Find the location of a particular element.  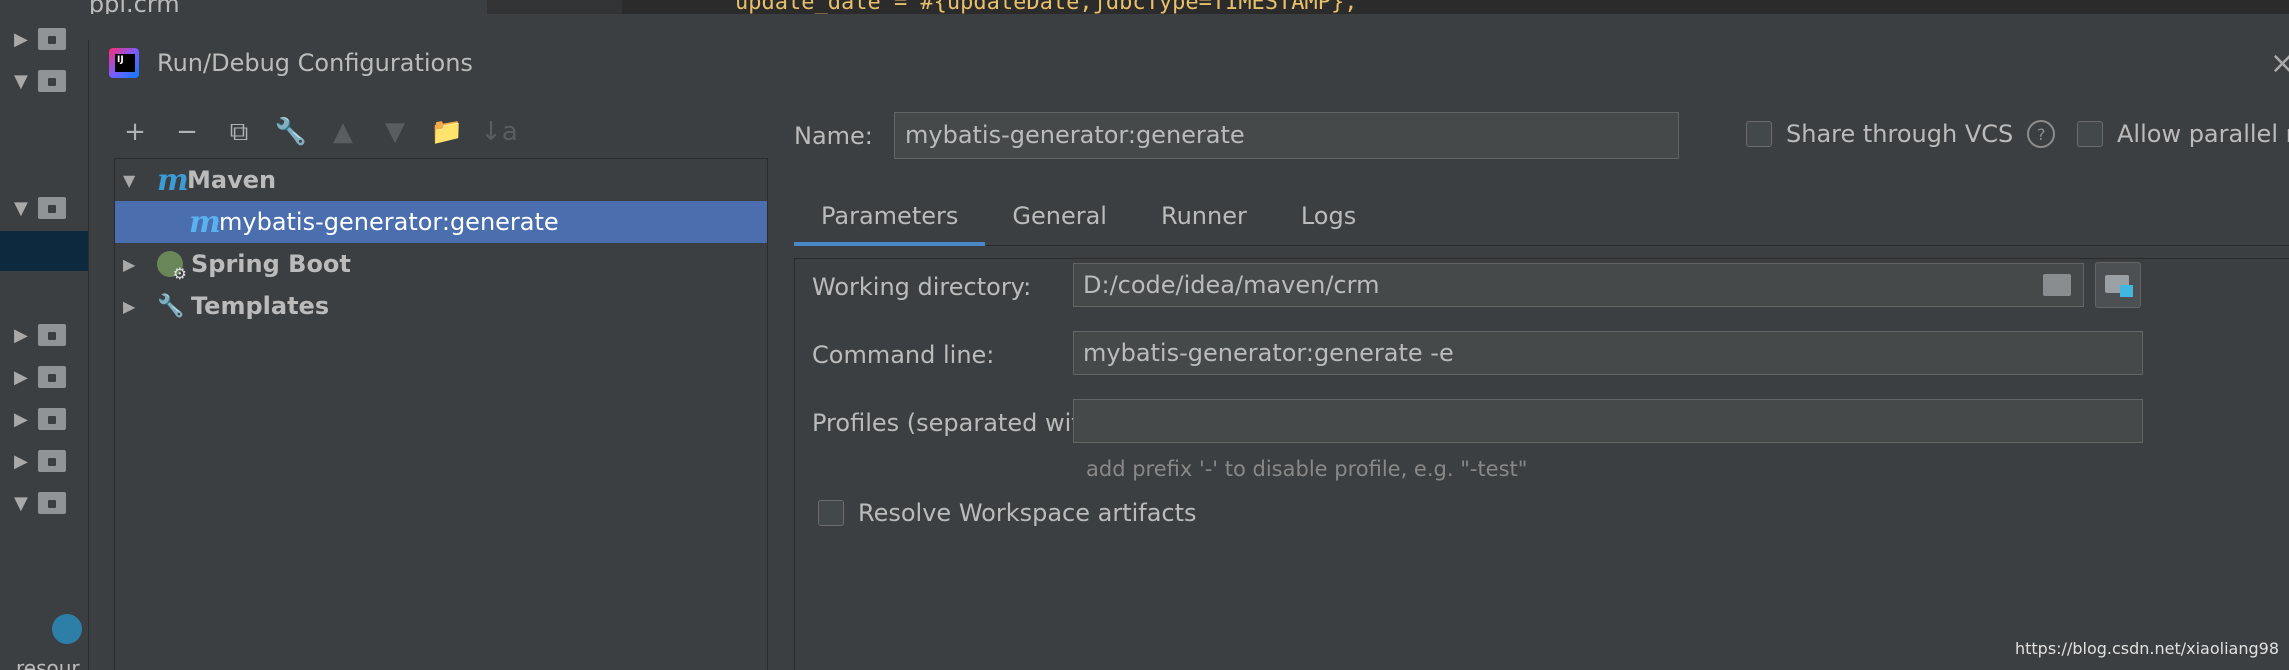

dialog-title: Run/Debug Configurations is located at coordinates (315, 63).